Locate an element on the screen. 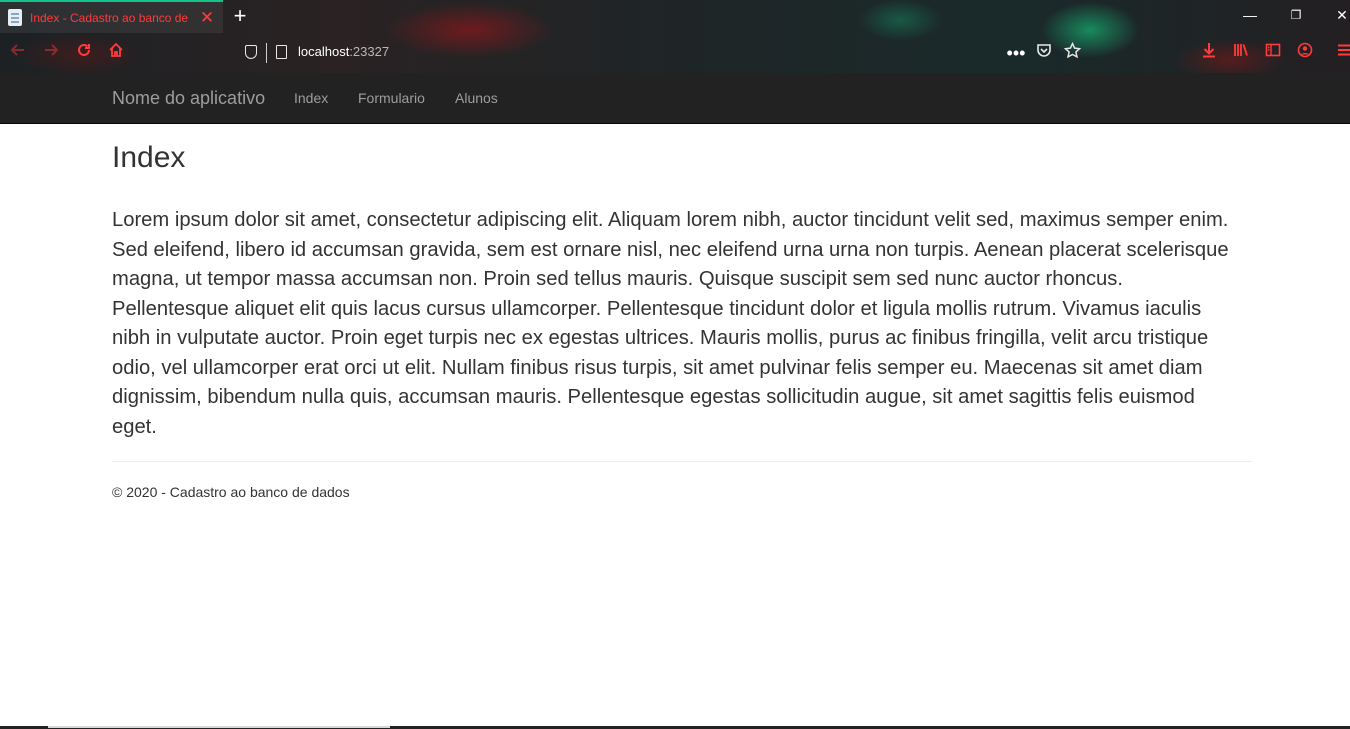 This screenshot has height=729, width=1350. sidebar-icon is located at coordinates (1273, 53).